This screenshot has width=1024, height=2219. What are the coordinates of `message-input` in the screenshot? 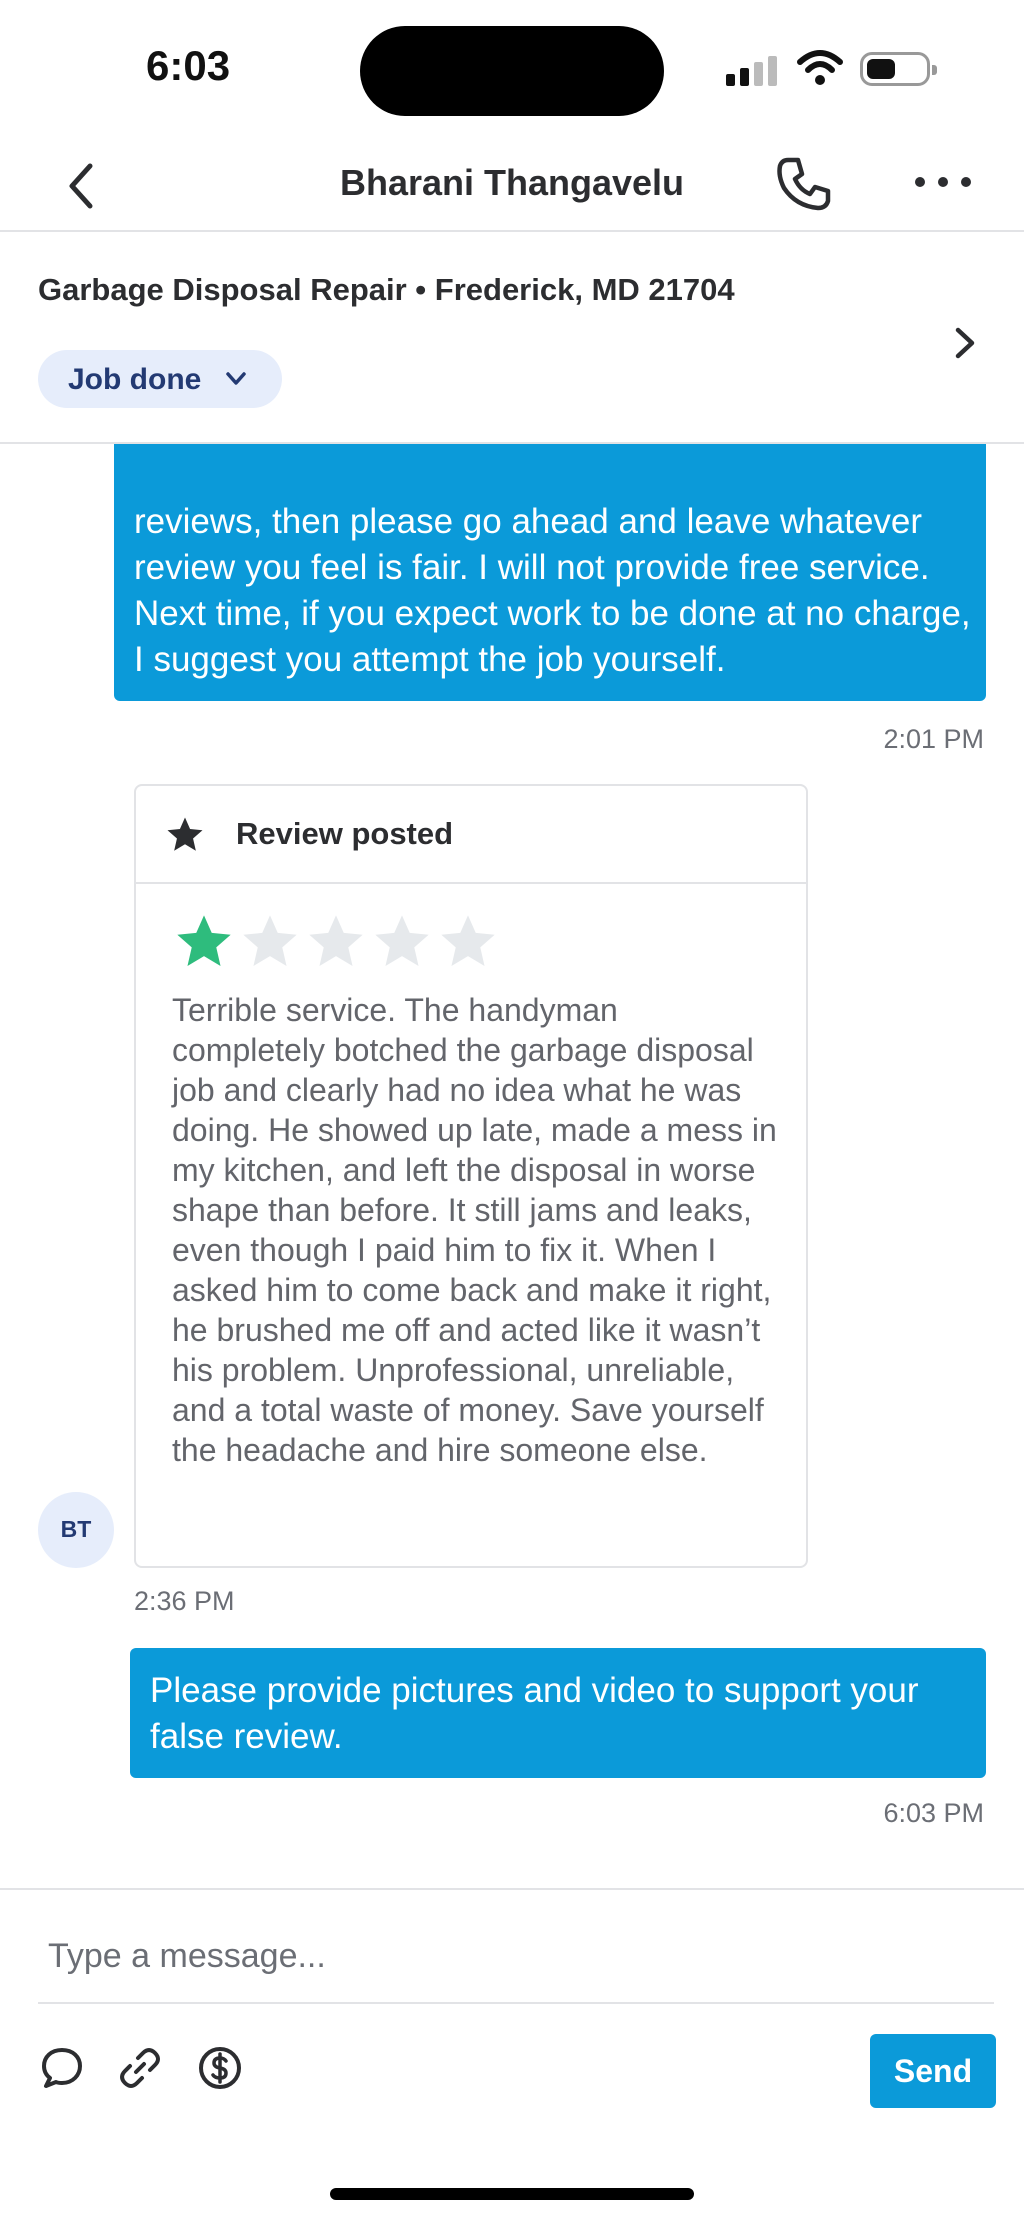 It's located at (512, 1956).